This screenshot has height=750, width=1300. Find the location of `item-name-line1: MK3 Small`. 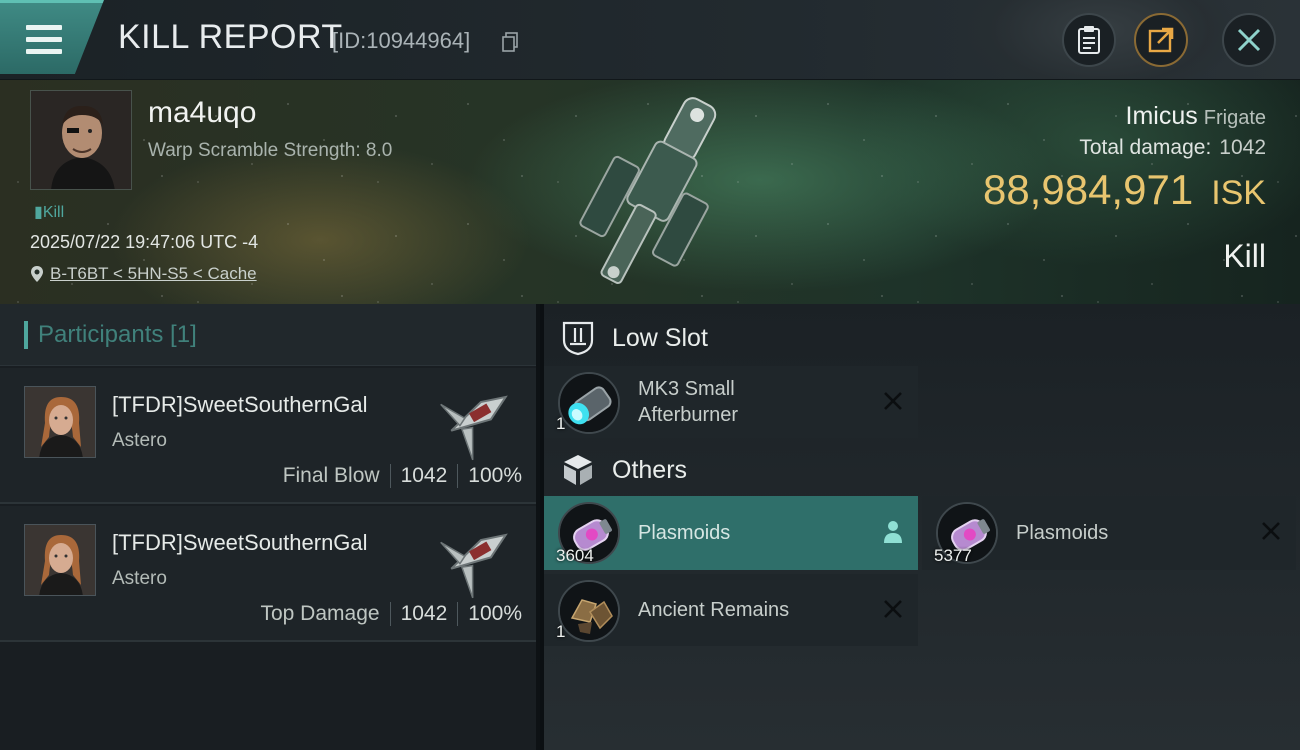

item-name-line1: MK3 Small is located at coordinates (686, 389).